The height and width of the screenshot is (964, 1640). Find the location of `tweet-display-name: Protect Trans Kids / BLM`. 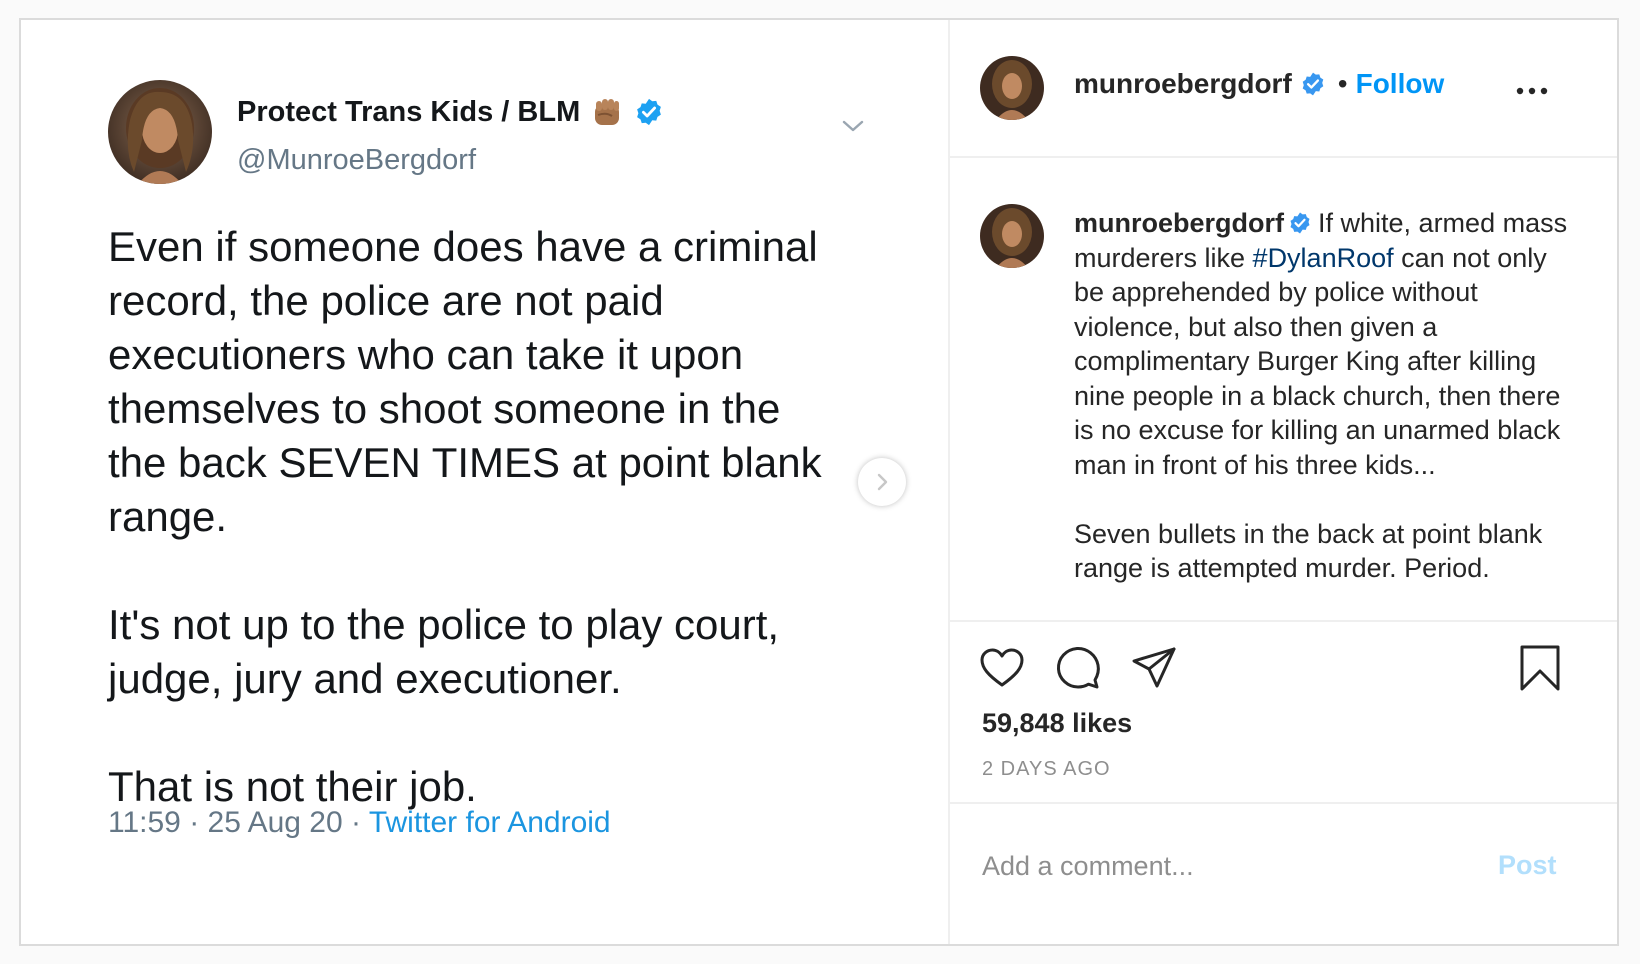

tweet-display-name: Protect Trans Kids / BLM is located at coordinates (409, 111).